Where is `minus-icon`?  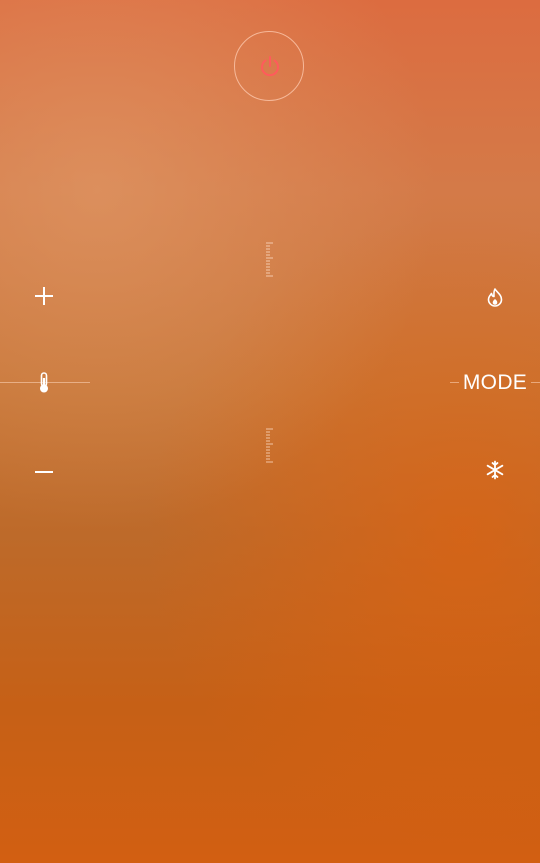 minus-icon is located at coordinates (44, 472).